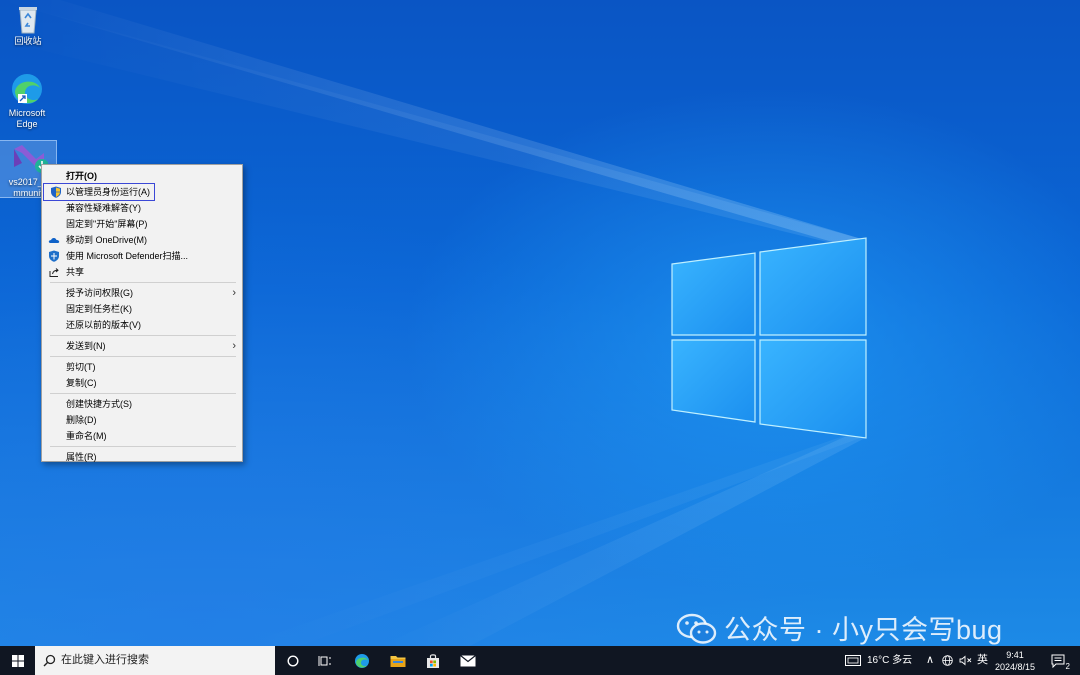  I want to click on recycle-bin-icon, so click(28, 20).